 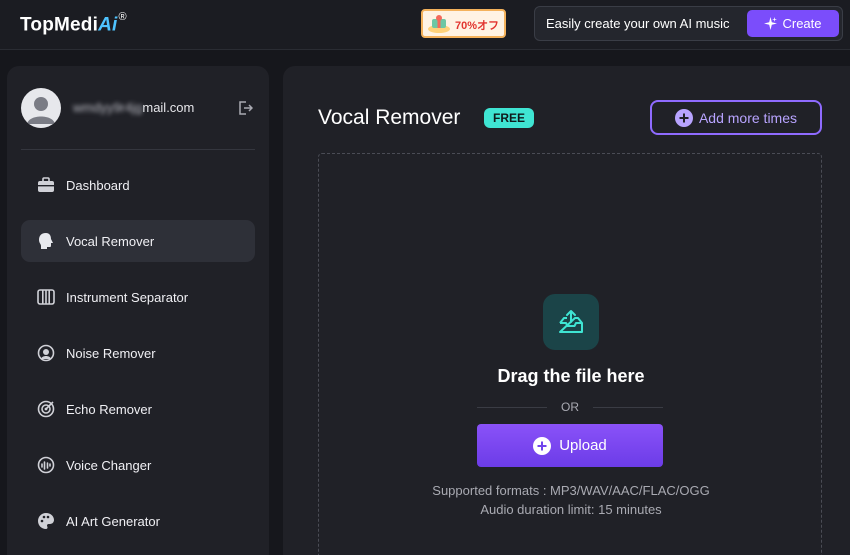 I want to click on add-more-times-button: Add more times, so click(x=736, y=117).